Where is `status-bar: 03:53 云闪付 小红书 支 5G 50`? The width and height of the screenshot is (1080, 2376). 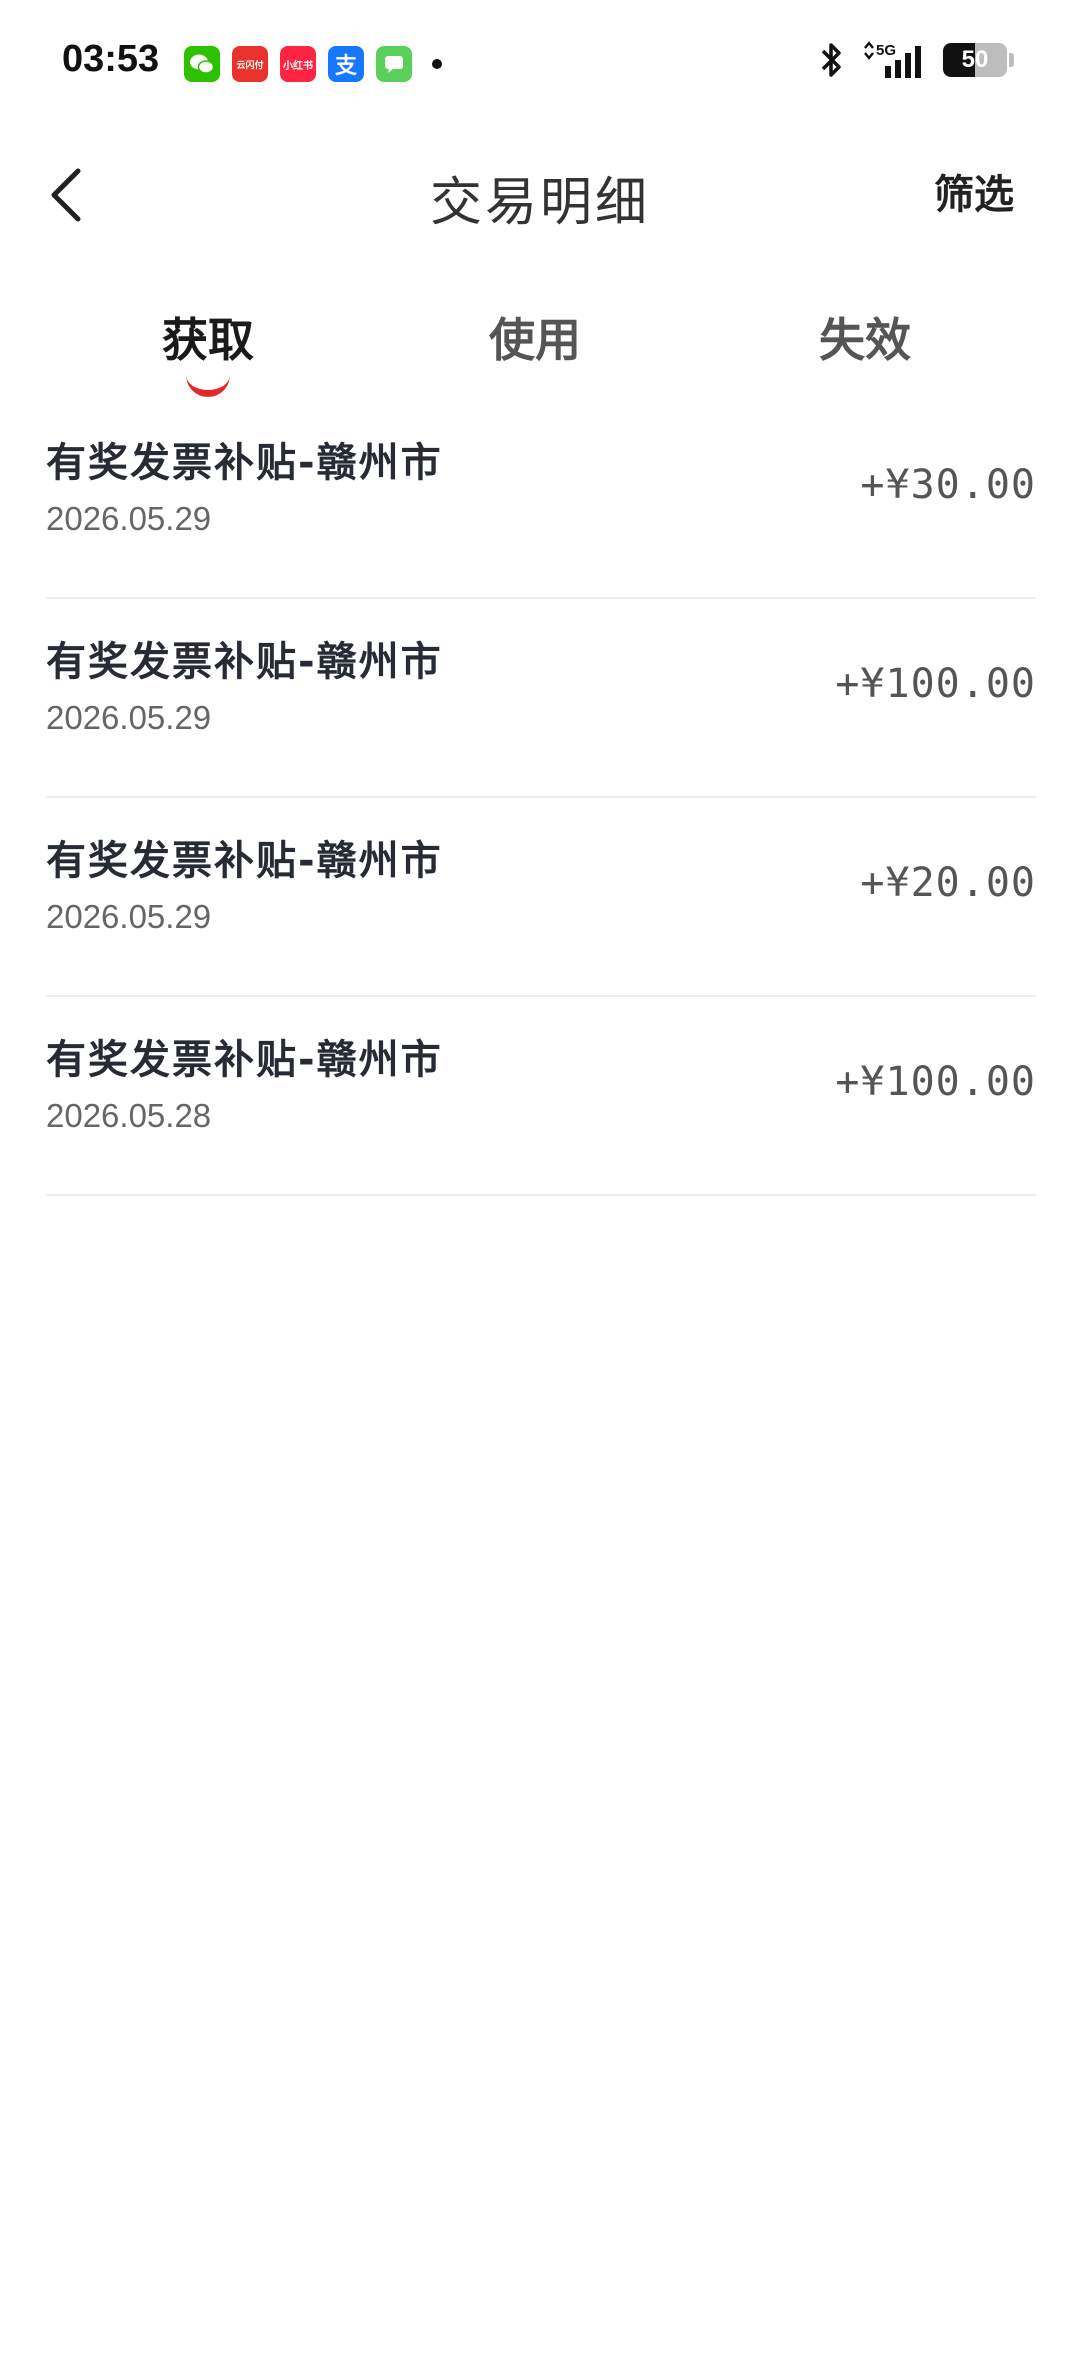 status-bar: 03:53 云闪付 小红书 支 5G 50 is located at coordinates (540, 65).